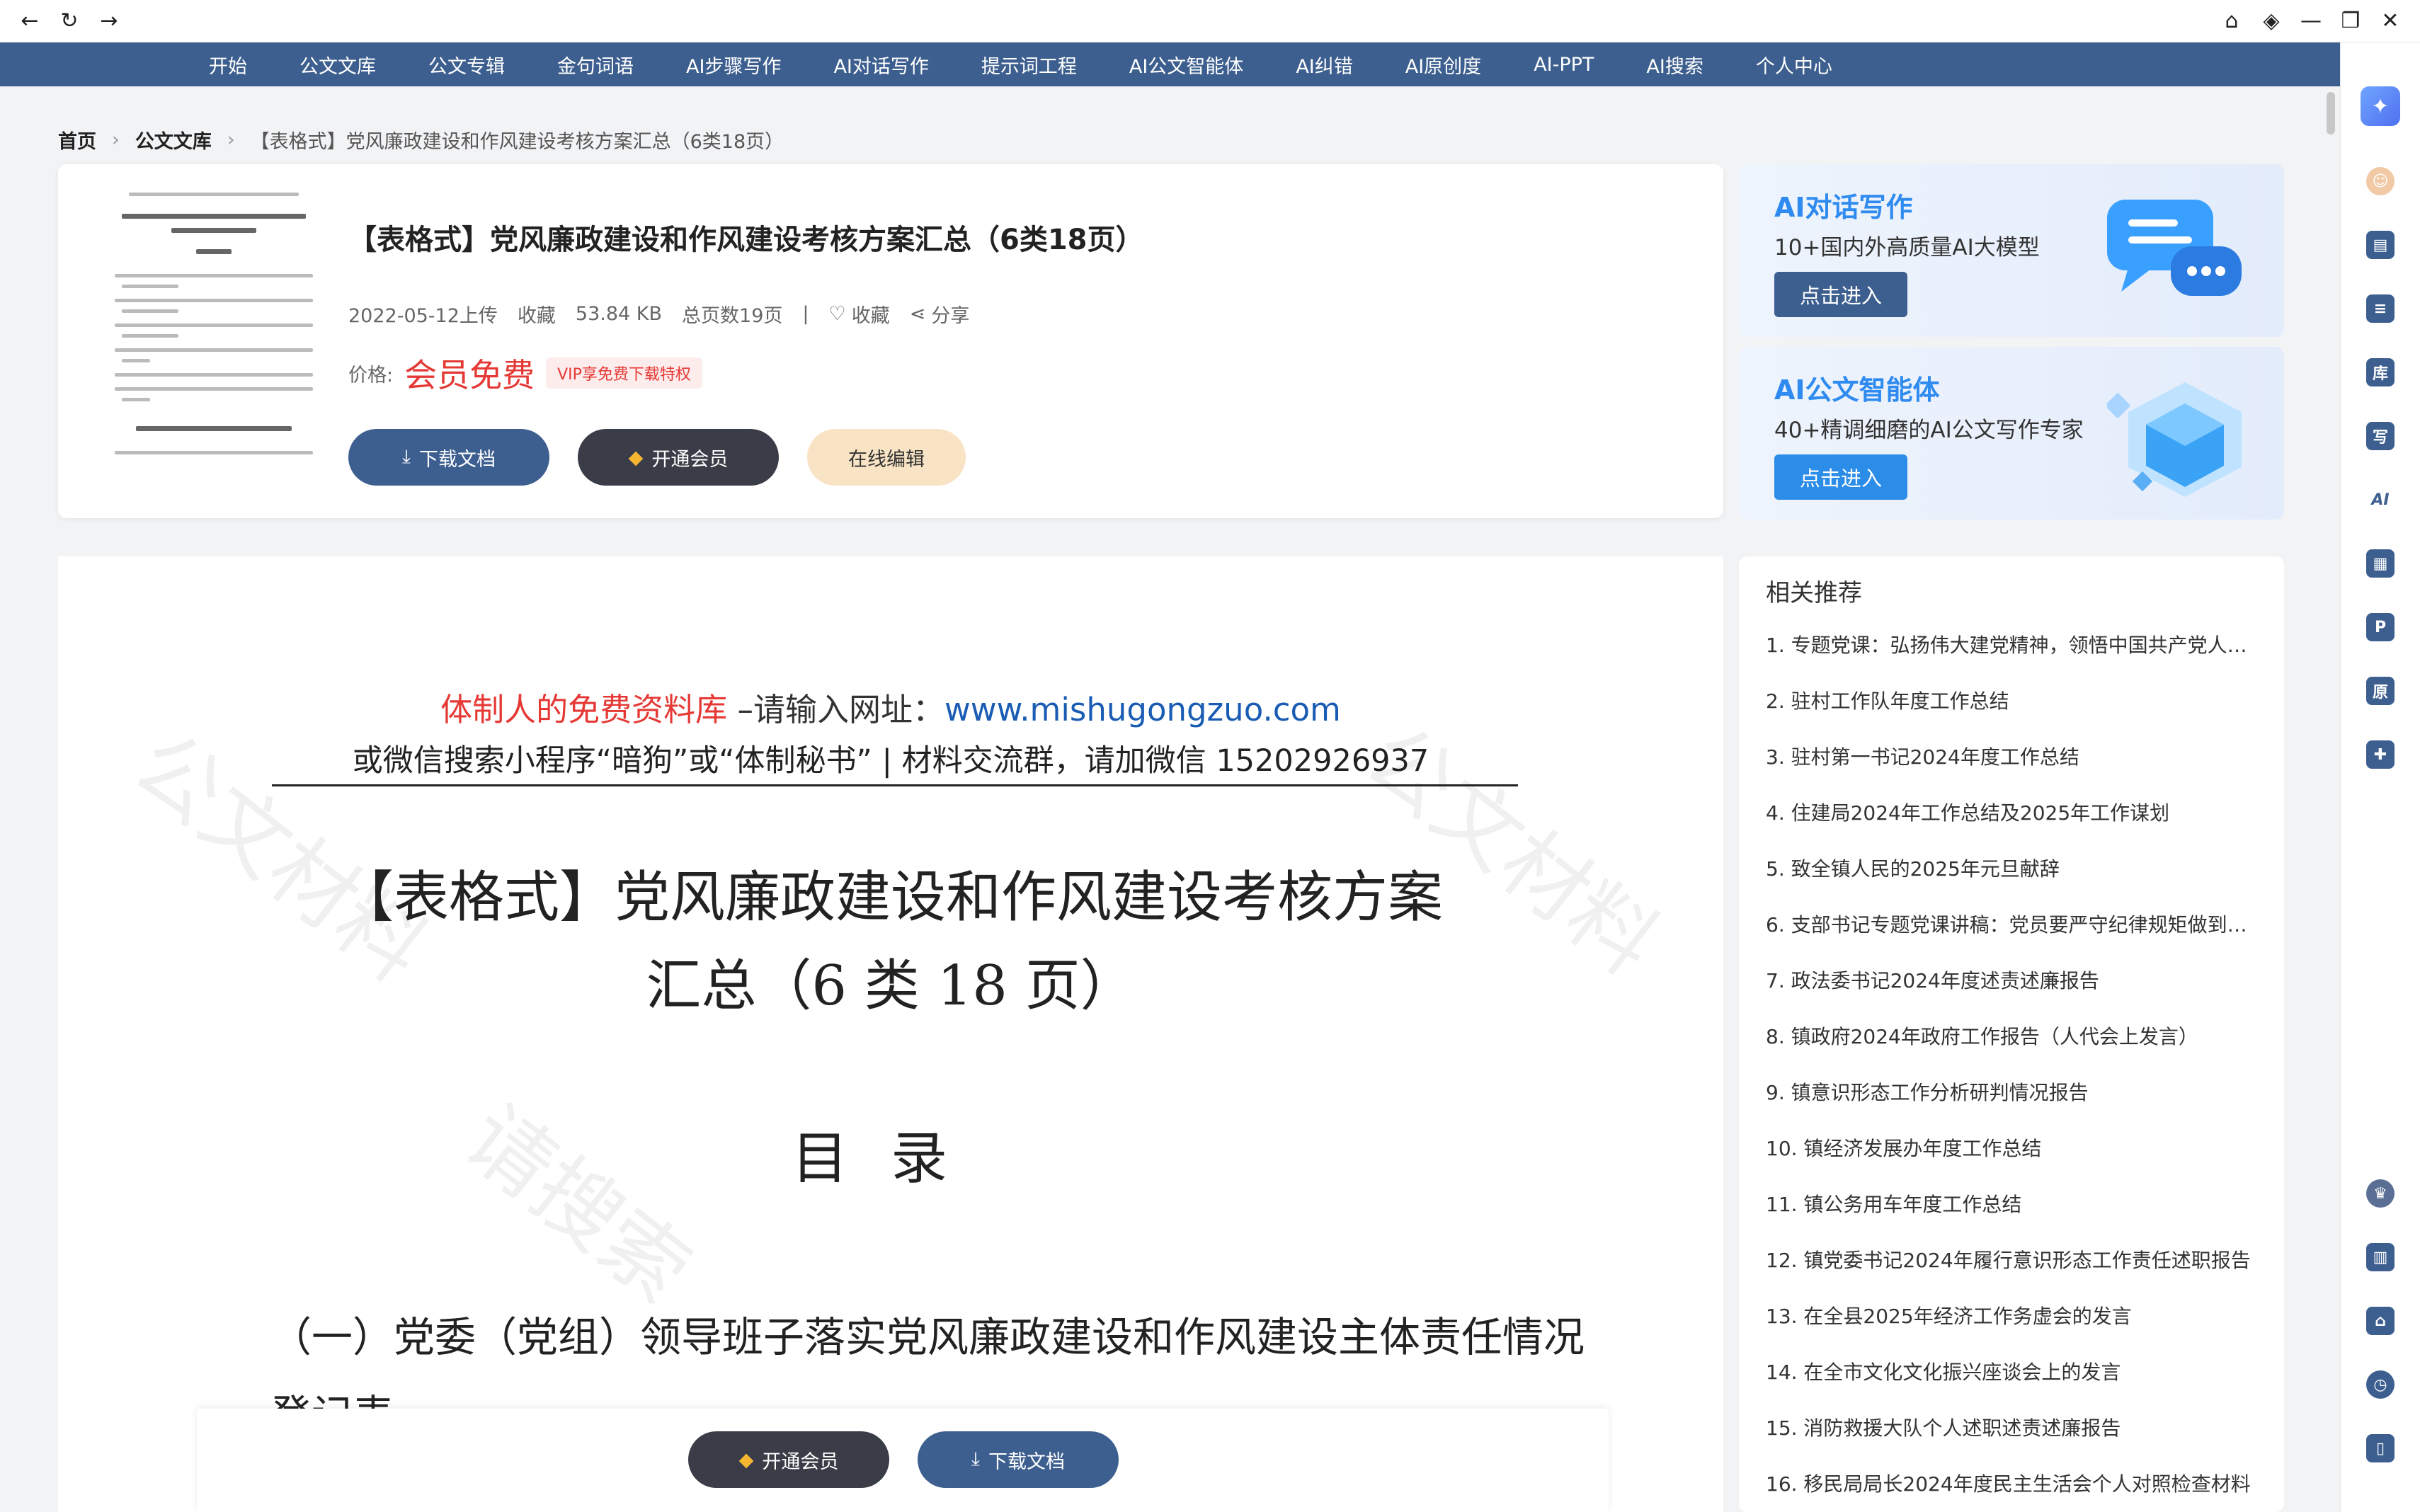  Describe the element at coordinates (525, 373) in the screenshot. I see `price-row: 价格: 会员免费 VIP享免费下载特权` at that location.